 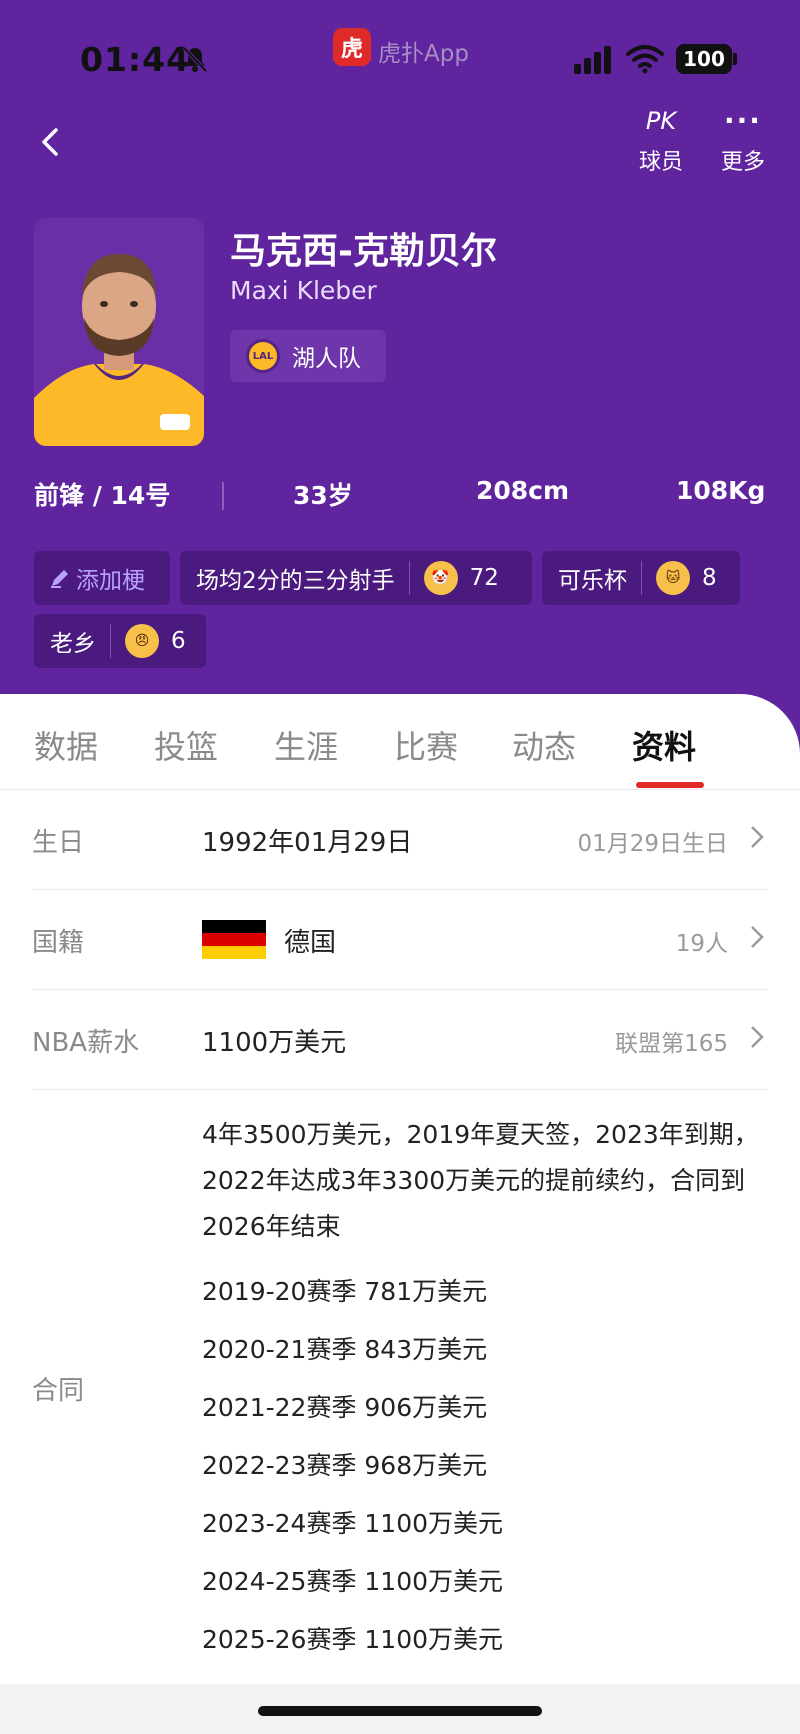 What do you see at coordinates (58, 843) in the screenshot?
I see `birthday-label: 生日` at bounding box center [58, 843].